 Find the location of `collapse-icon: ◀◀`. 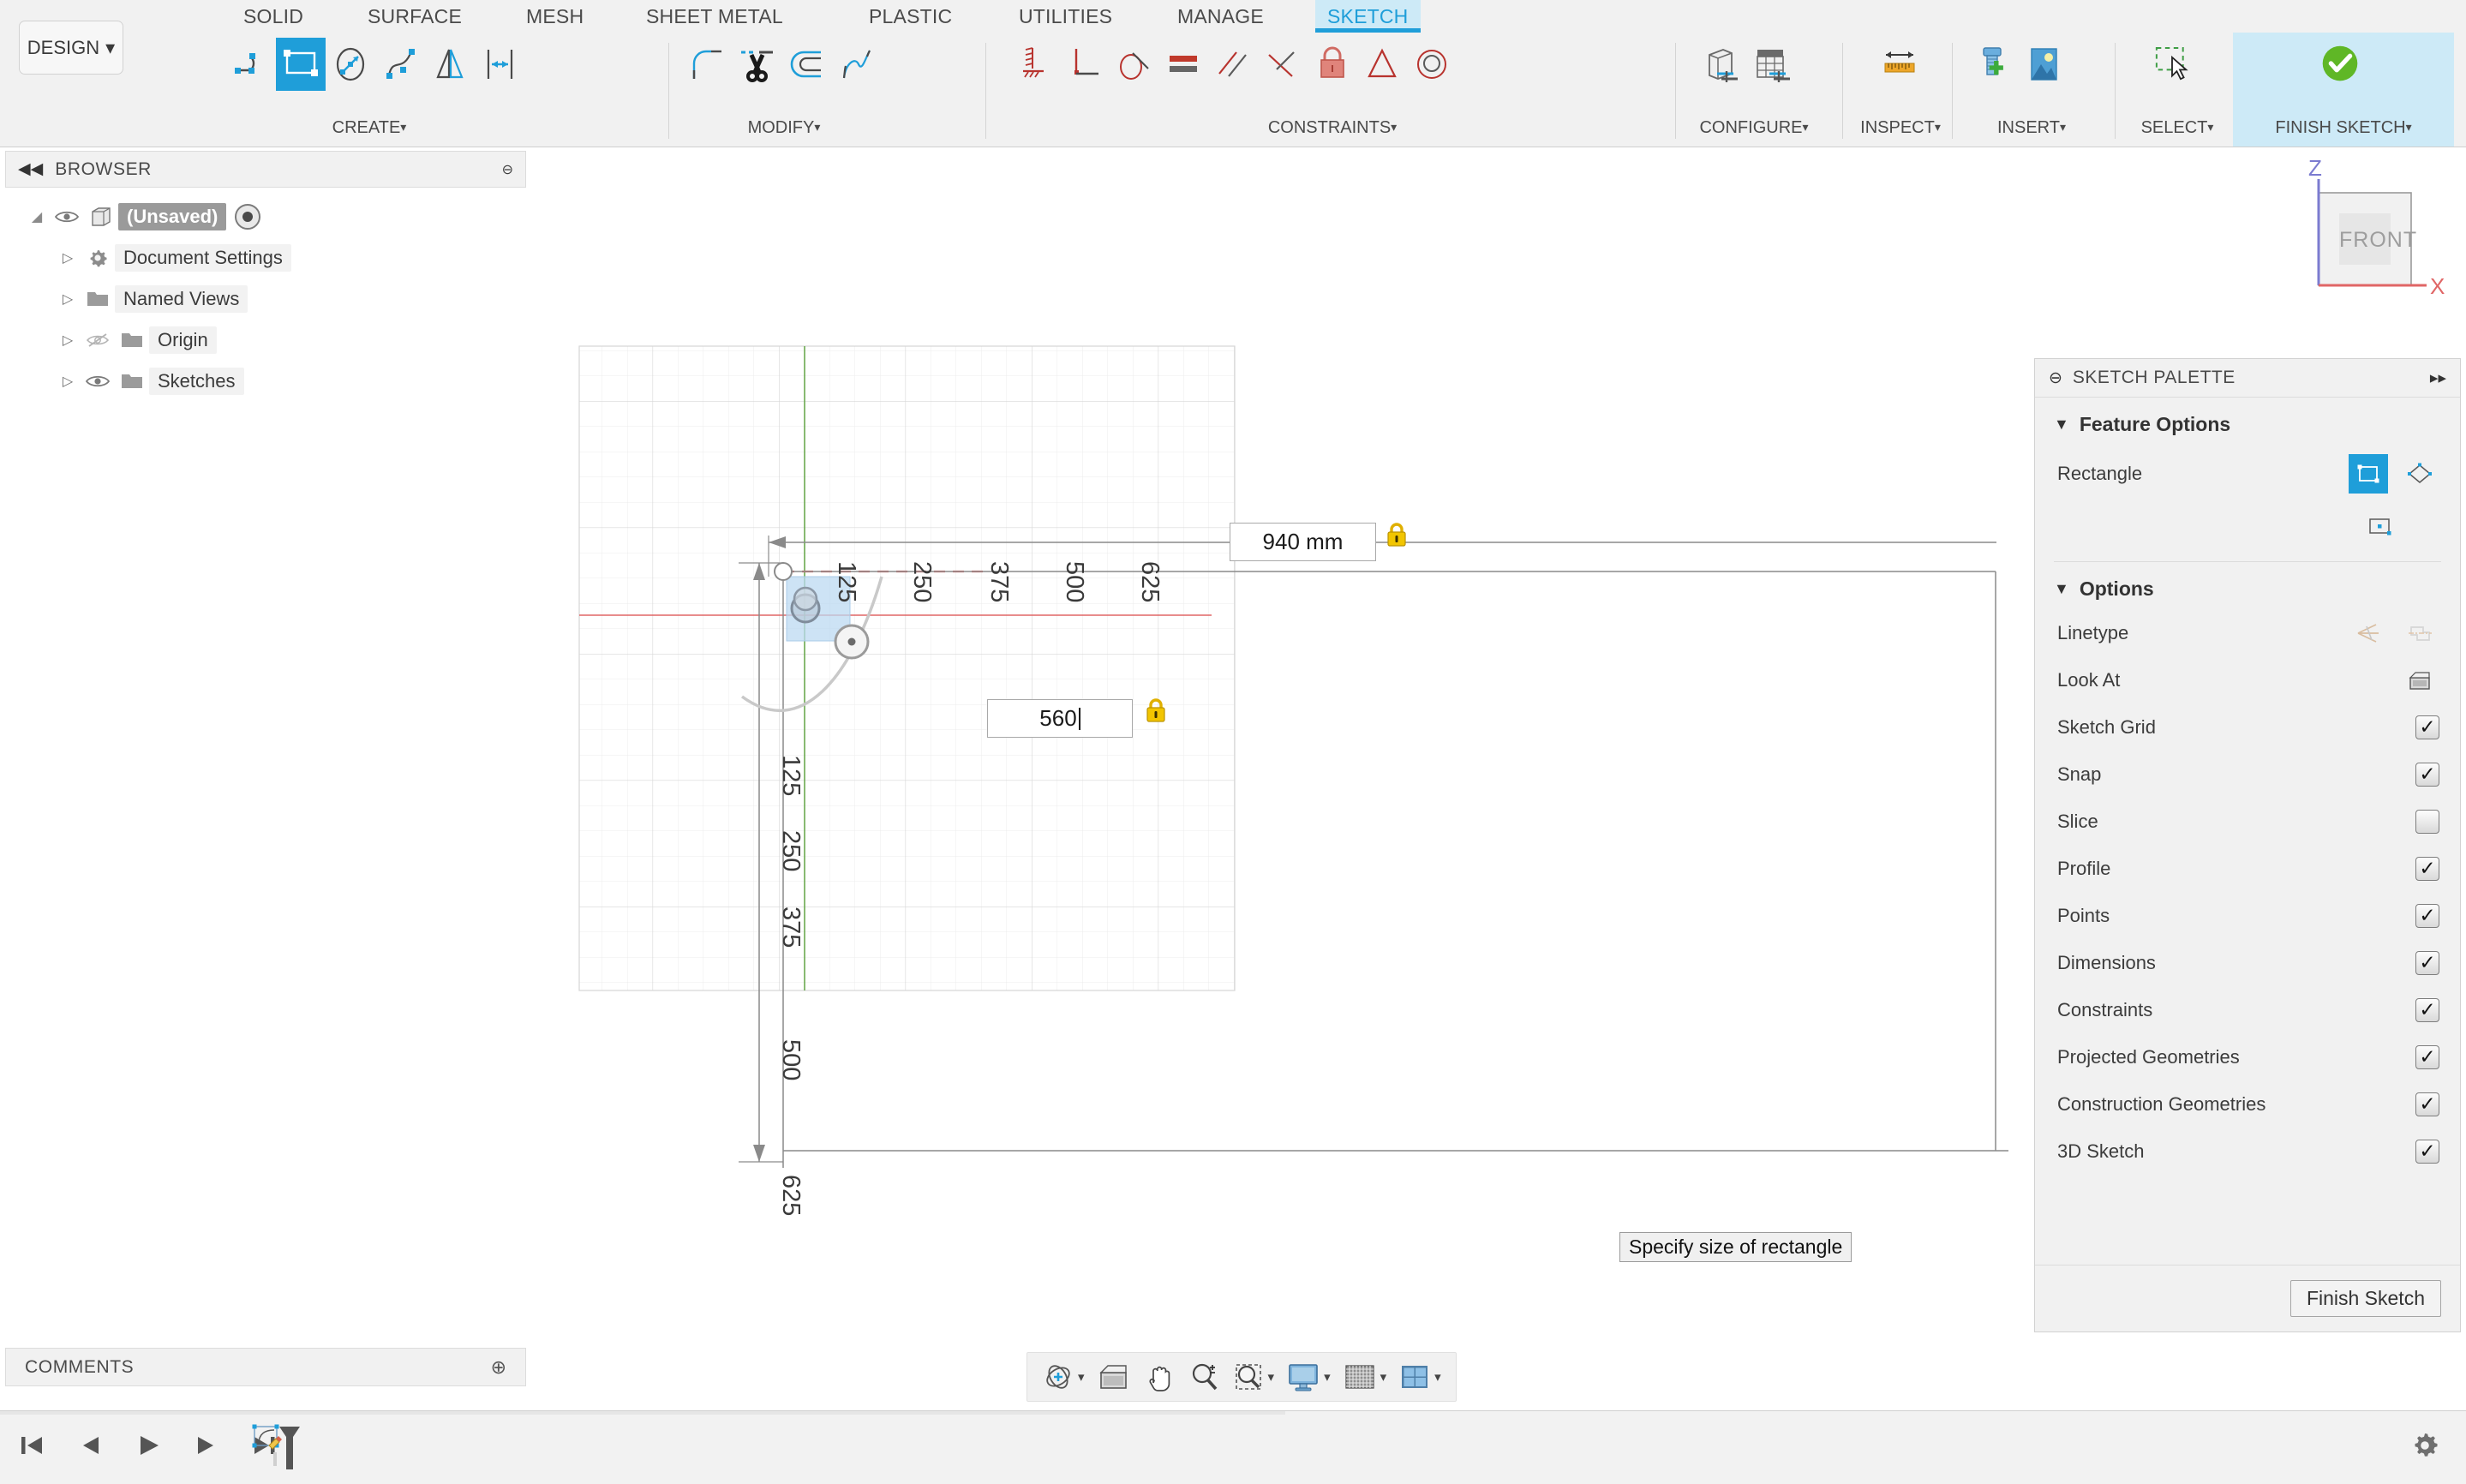

collapse-icon: ◀◀ is located at coordinates (31, 169).